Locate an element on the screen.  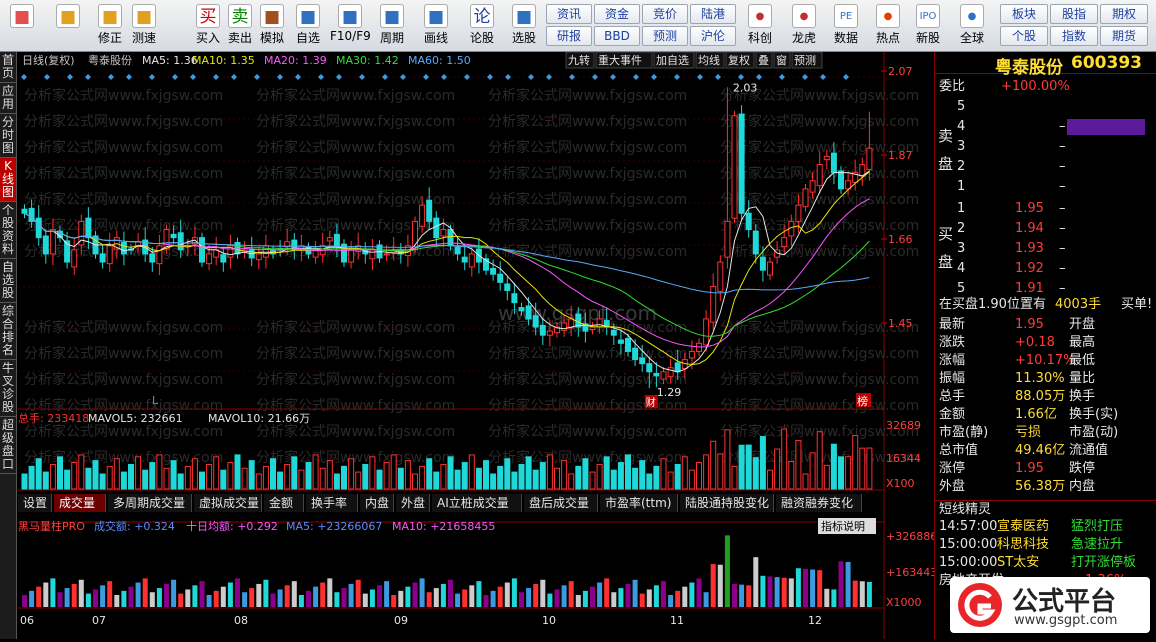
subtab: 融资融券变化 is located at coordinates (819, 503).